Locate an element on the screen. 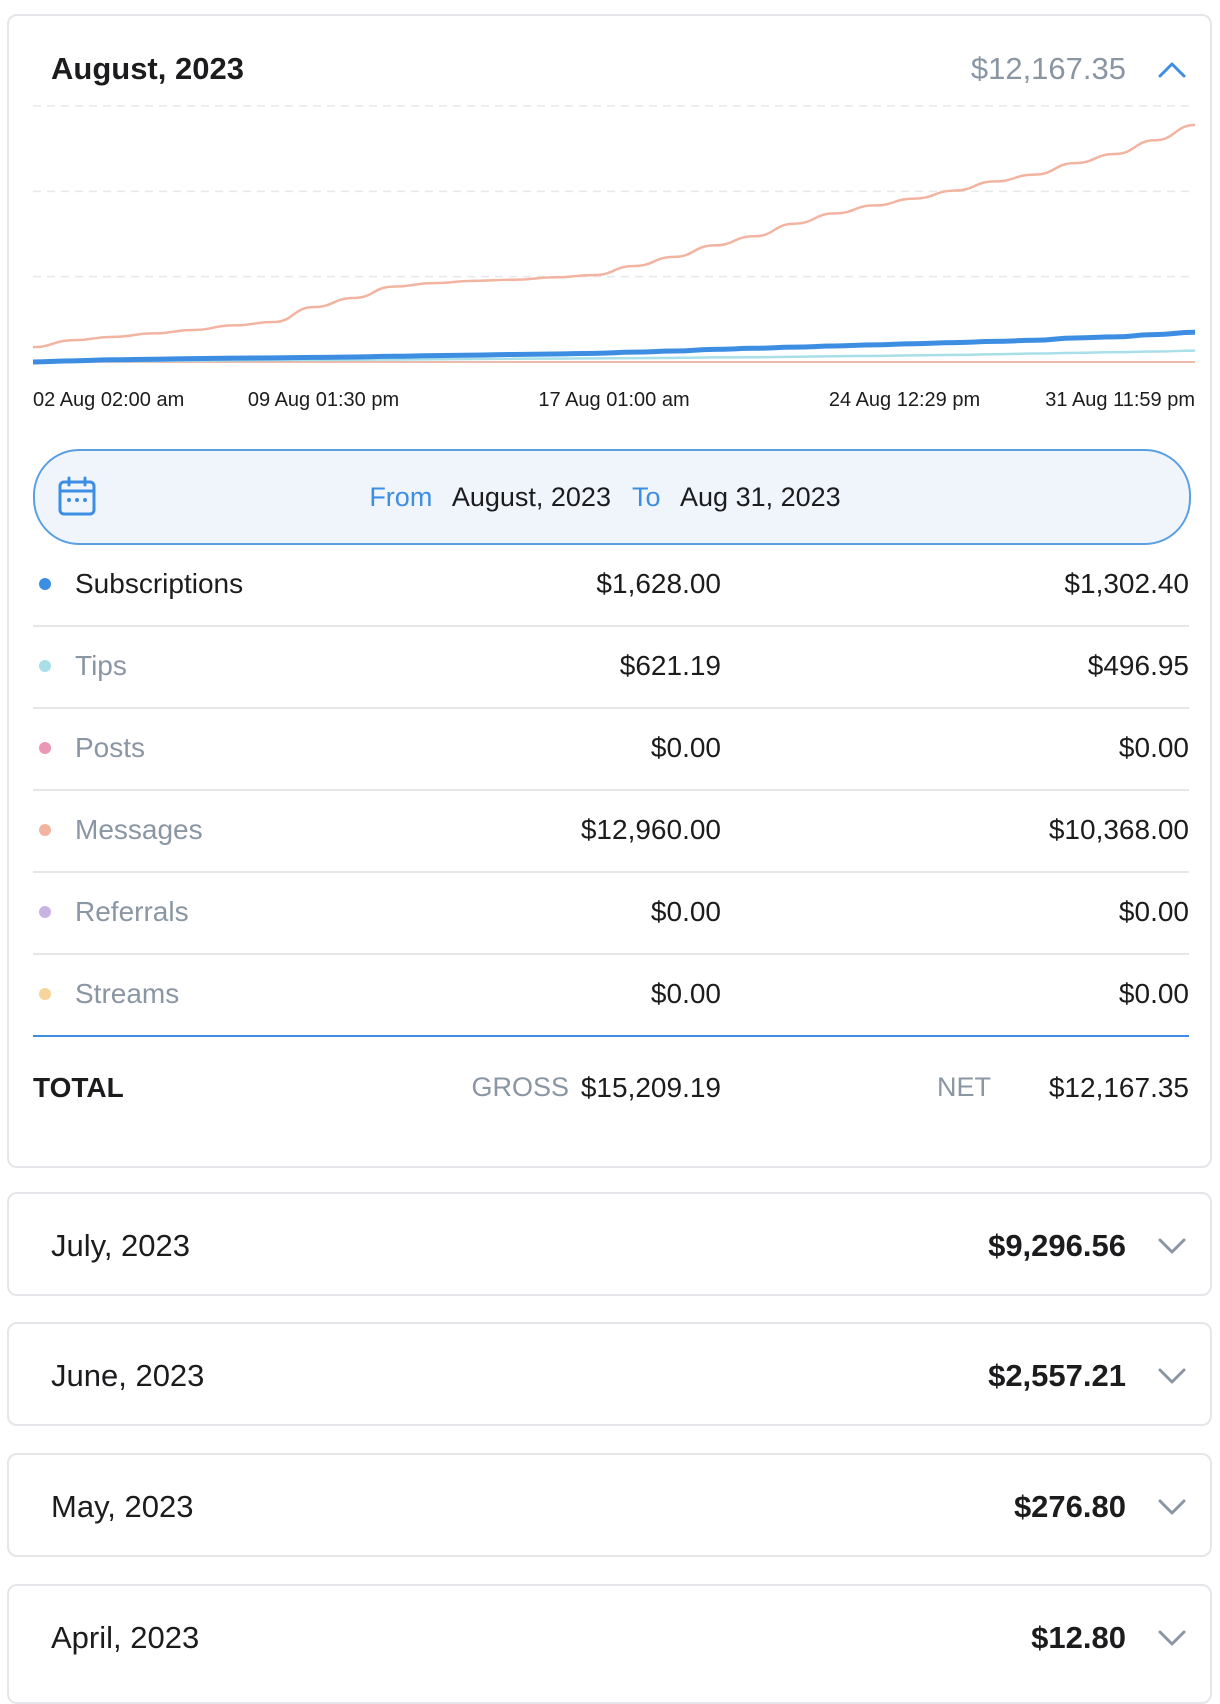 This screenshot has height=1704, width=1220. total-row: TOTAL GROSS $15,209.19 NET $12,167.35 is located at coordinates (611, 1090).